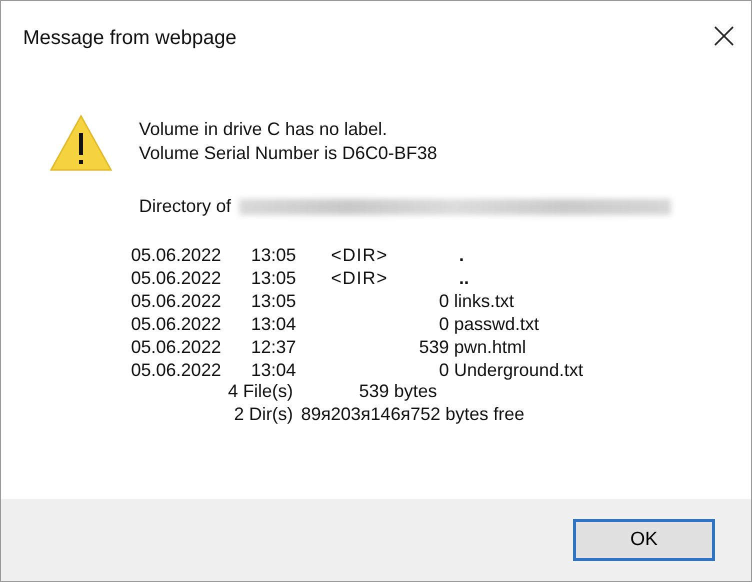 The image size is (752, 582). Describe the element at coordinates (129, 38) in the screenshot. I see `window-title: Message from webpage` at that location.